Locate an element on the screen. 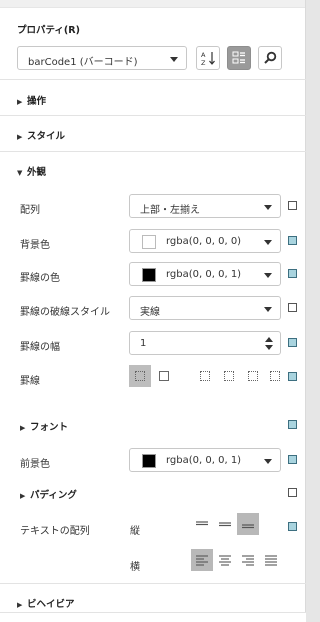 This screenshot has width=320, height=622. spin-down-icon is located at coordinates (269, 347).